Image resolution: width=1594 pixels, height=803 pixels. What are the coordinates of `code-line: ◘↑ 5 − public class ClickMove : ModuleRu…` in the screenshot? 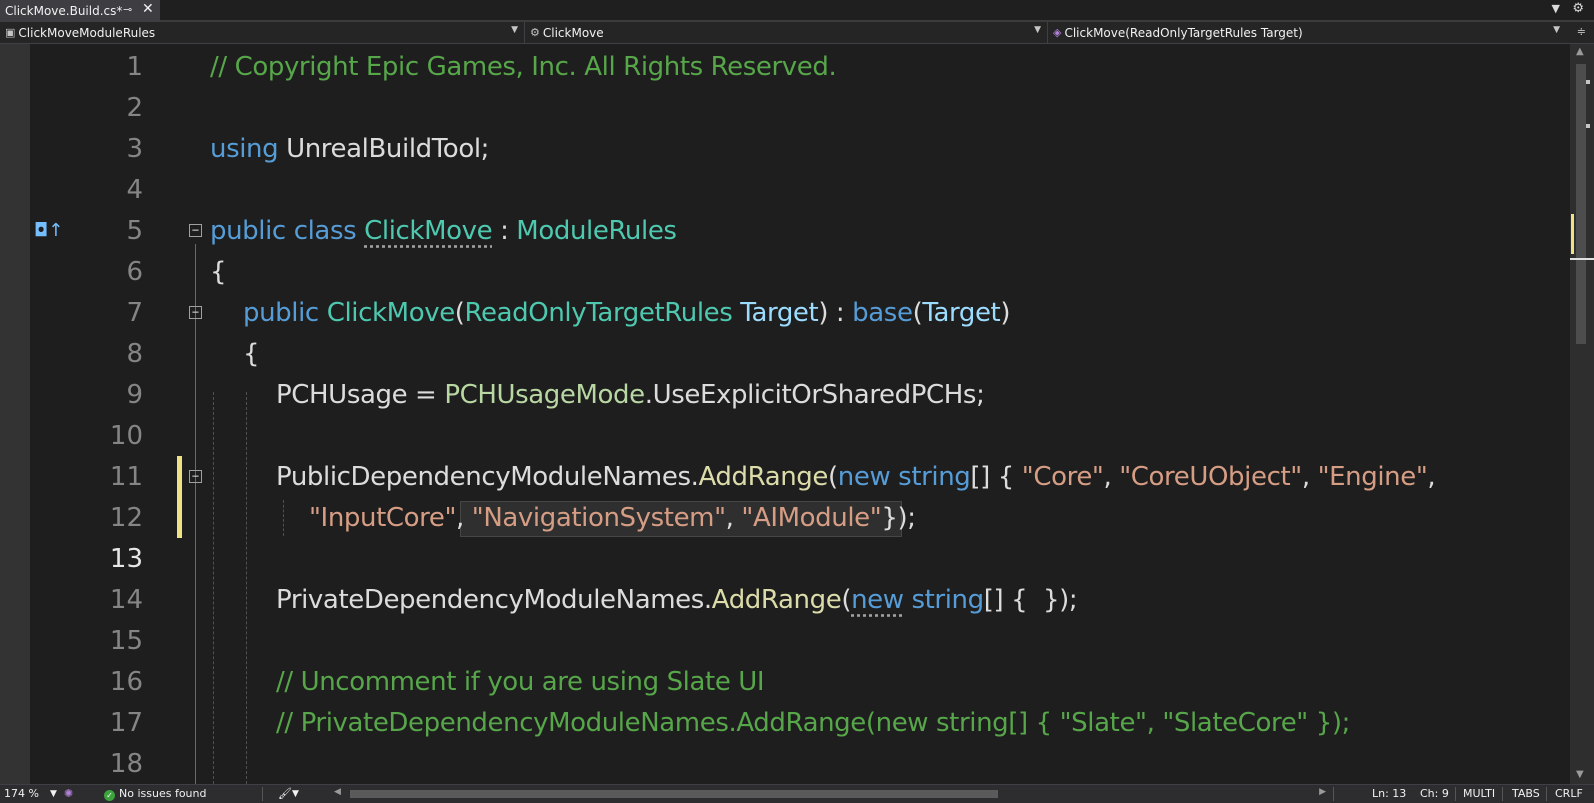 It's located at (785, 231).